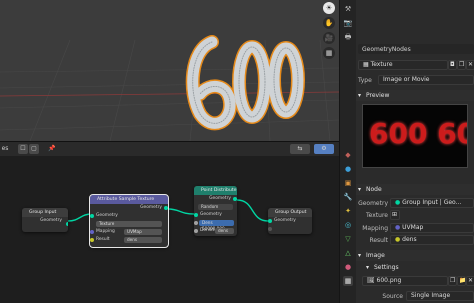 This screenshot has width=474, height=303. Describe the element at coordinates (329, 8) in the screenshot. I see `light-icon: ☀` at that location.